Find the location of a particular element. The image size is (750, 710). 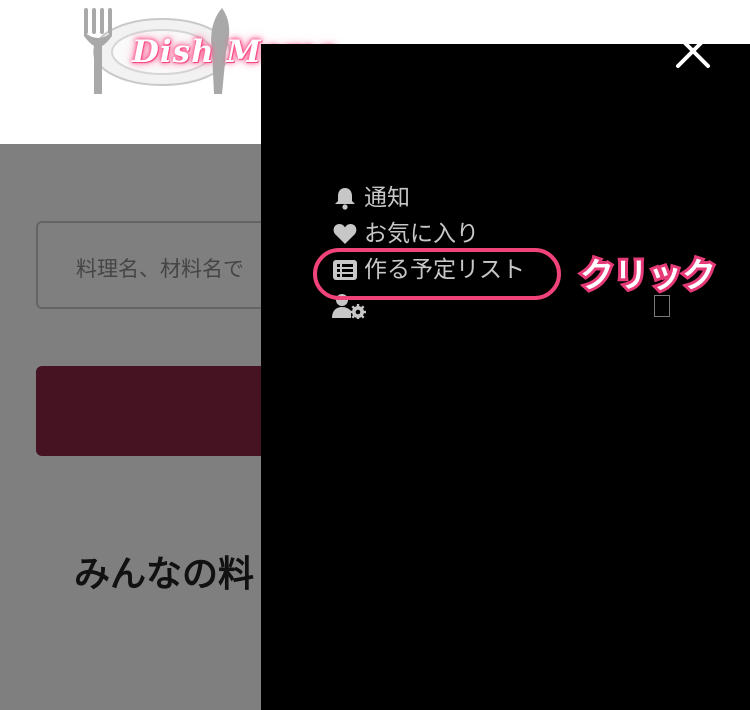

close-button is located at coordinates (693, 51).